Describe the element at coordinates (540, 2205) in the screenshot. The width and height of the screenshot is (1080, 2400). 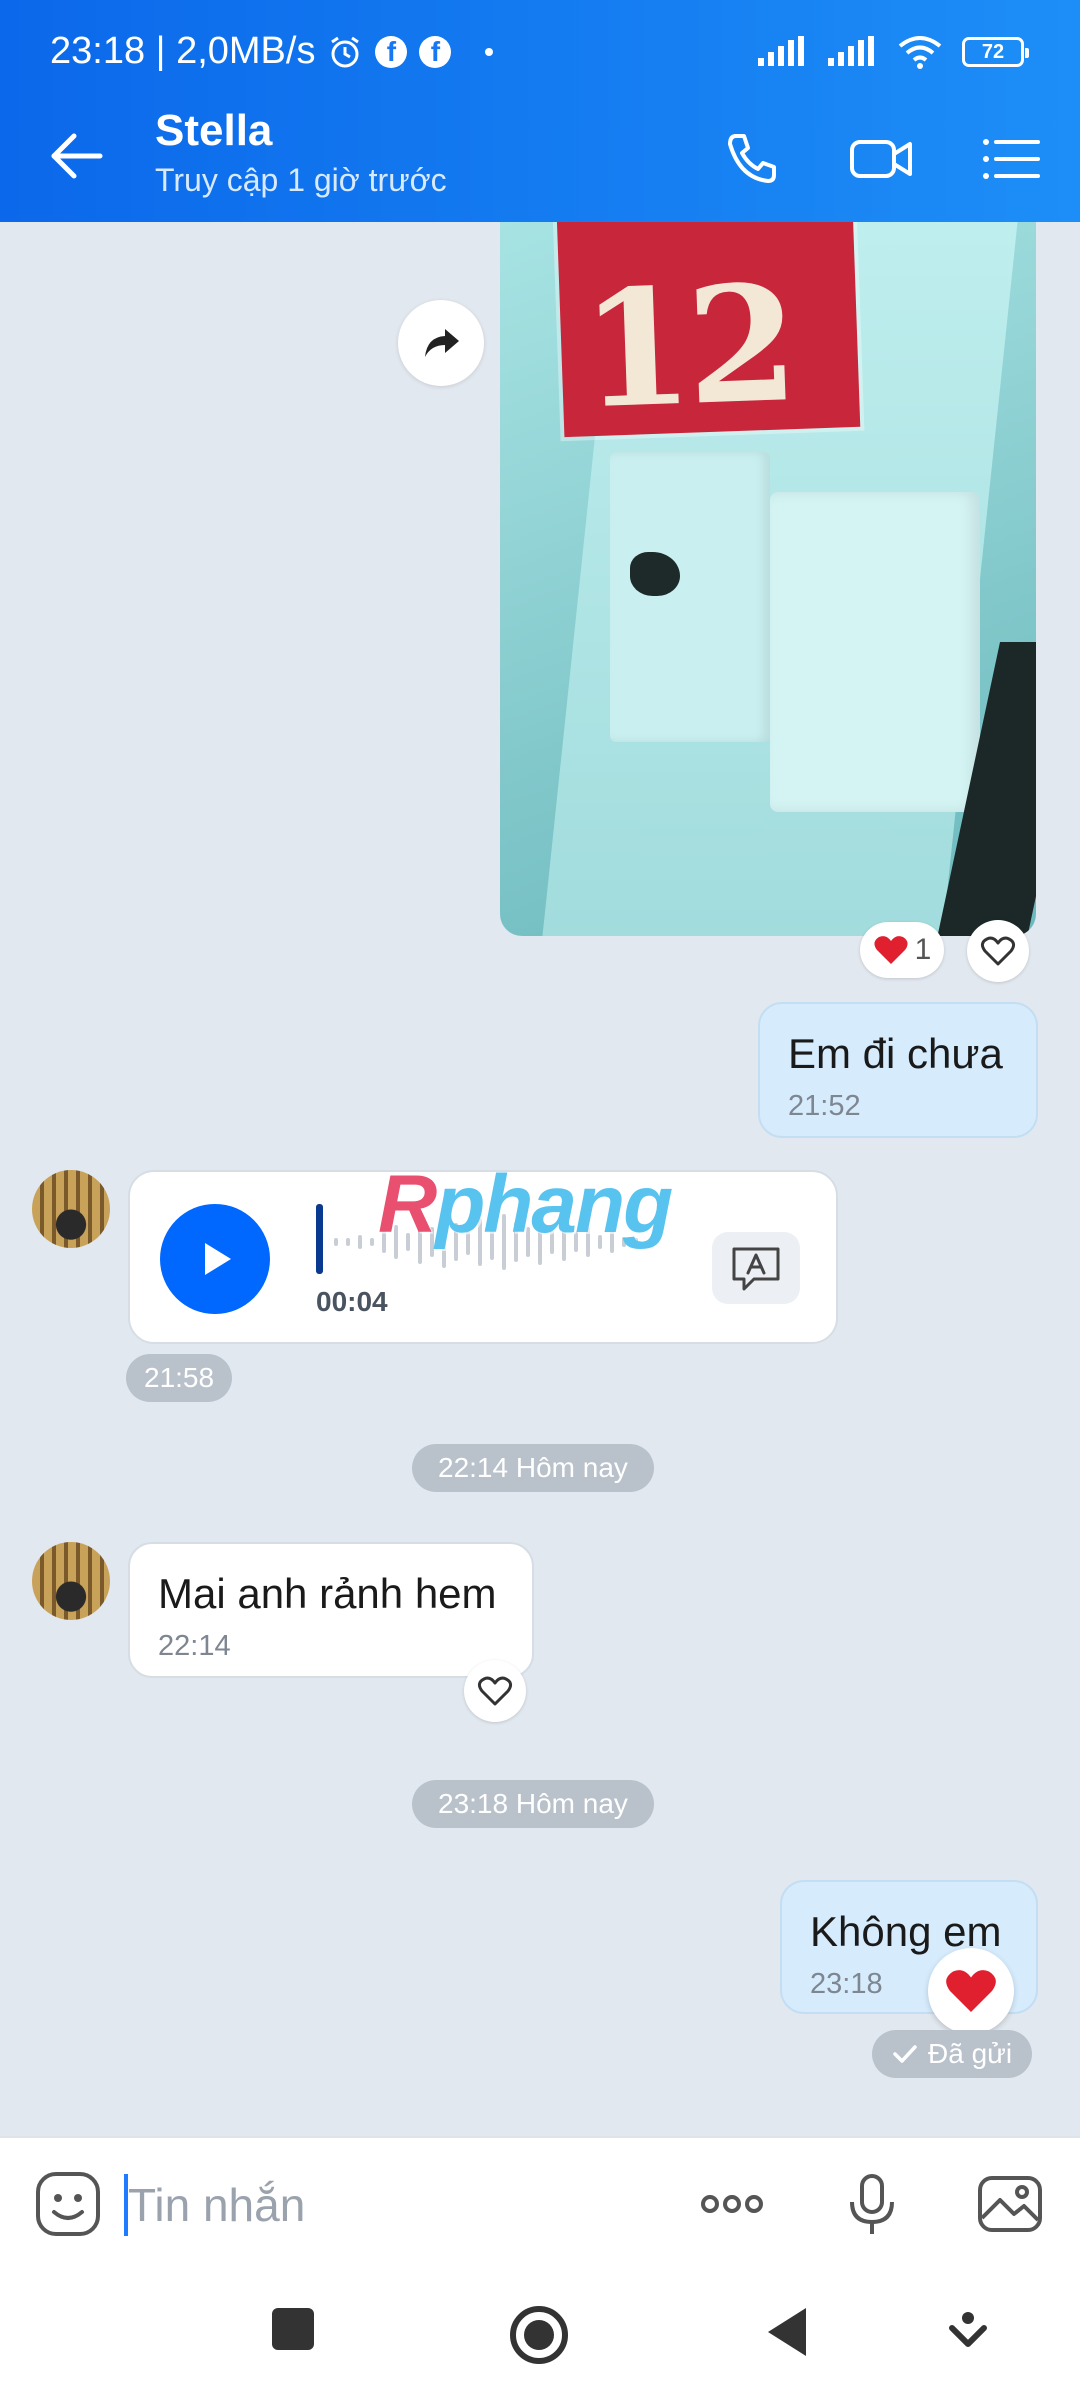
I see `message-input-bar: Tin nhắn` at that location.